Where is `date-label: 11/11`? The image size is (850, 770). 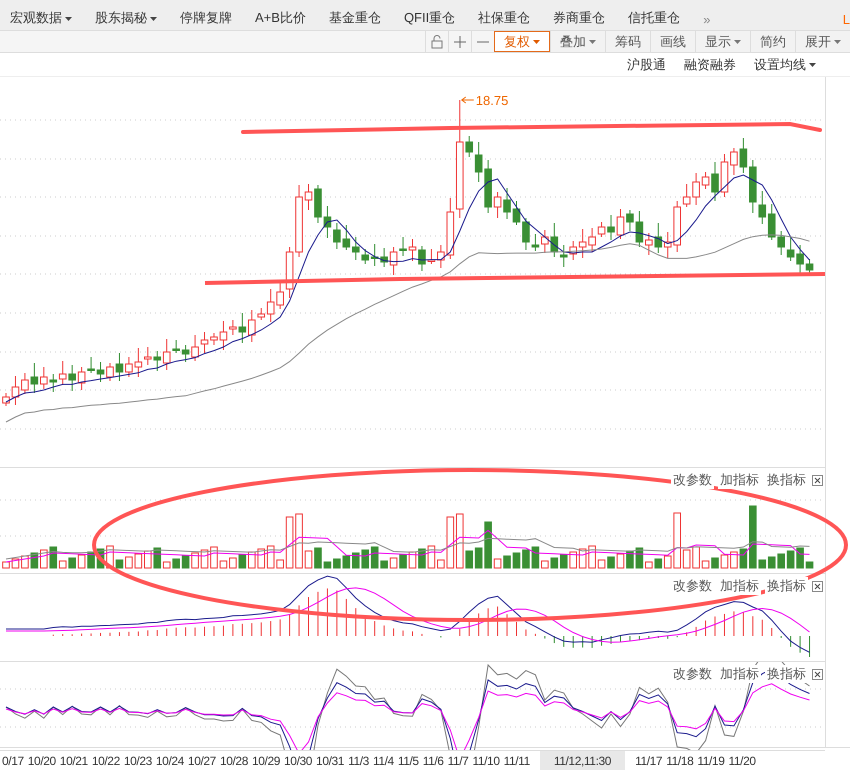
date-label: 11/11 is located at coordinates (516, 761).